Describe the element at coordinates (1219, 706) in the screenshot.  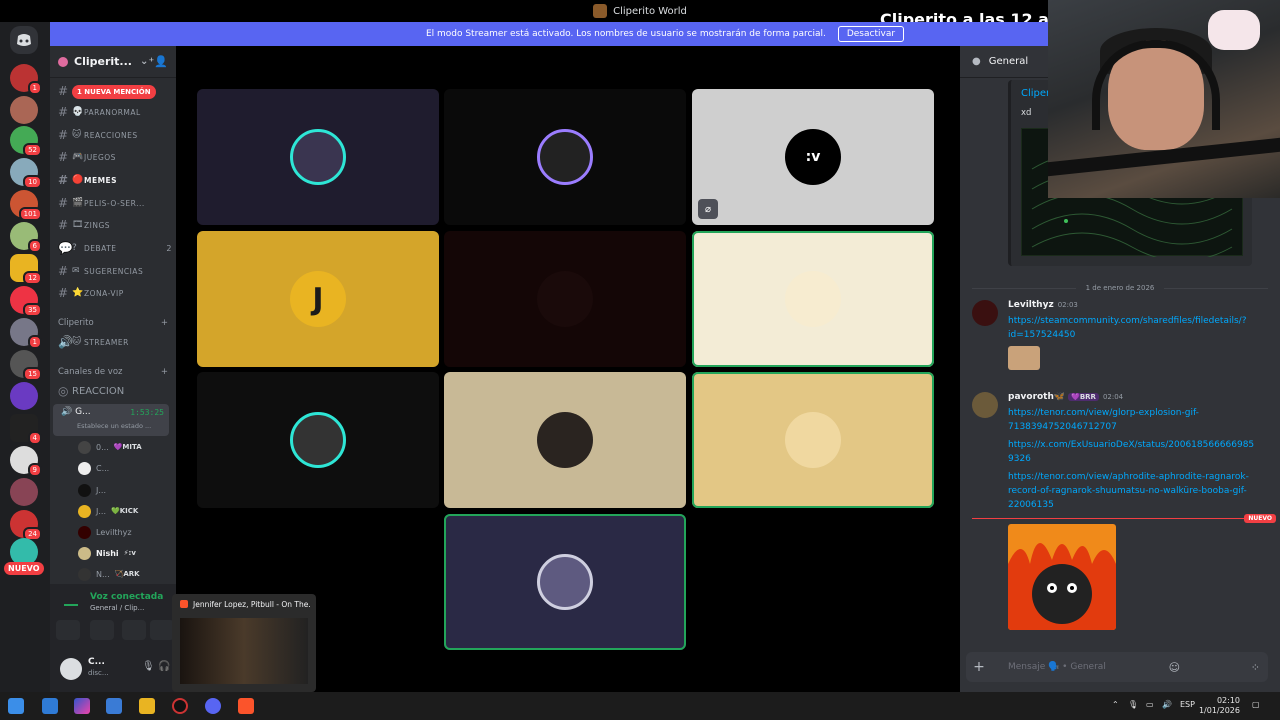
I see `clock: 02:10 1/01/2026` at that location.